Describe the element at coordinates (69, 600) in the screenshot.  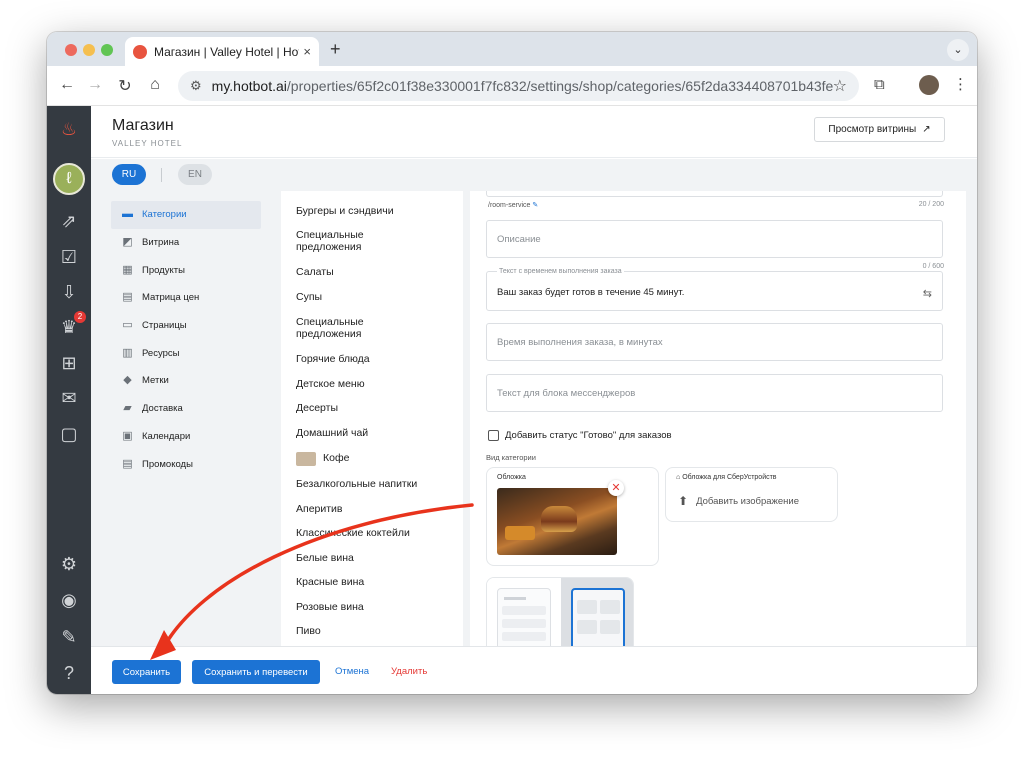
I see `account-icon: ◉` at that location.